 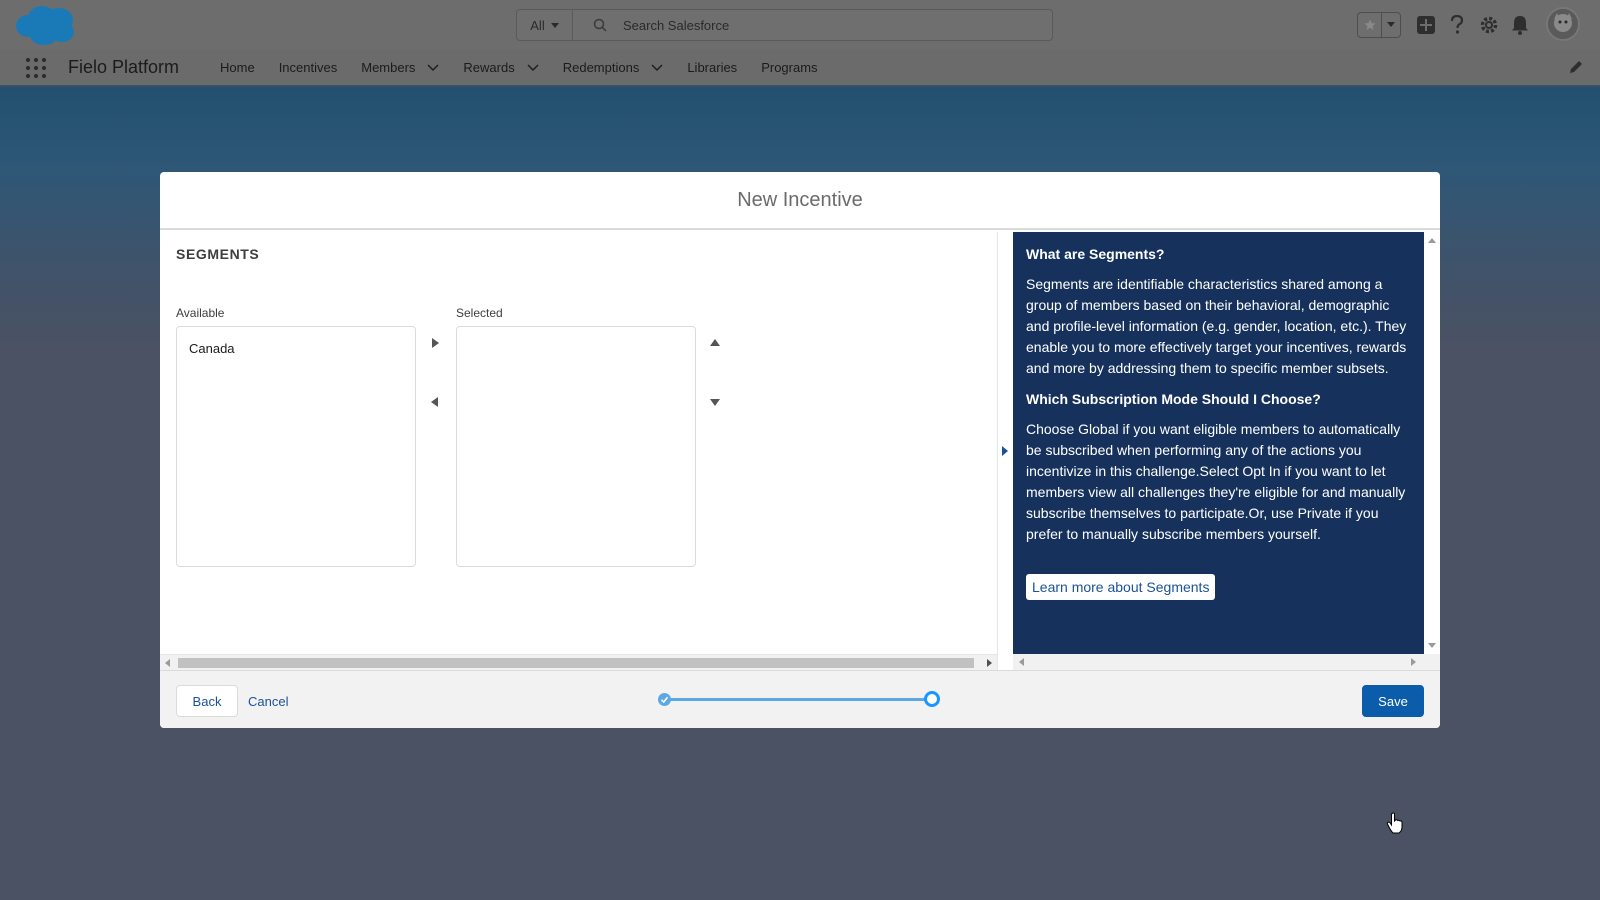 I want to click on move-down-button, so click(x=715, y=402).